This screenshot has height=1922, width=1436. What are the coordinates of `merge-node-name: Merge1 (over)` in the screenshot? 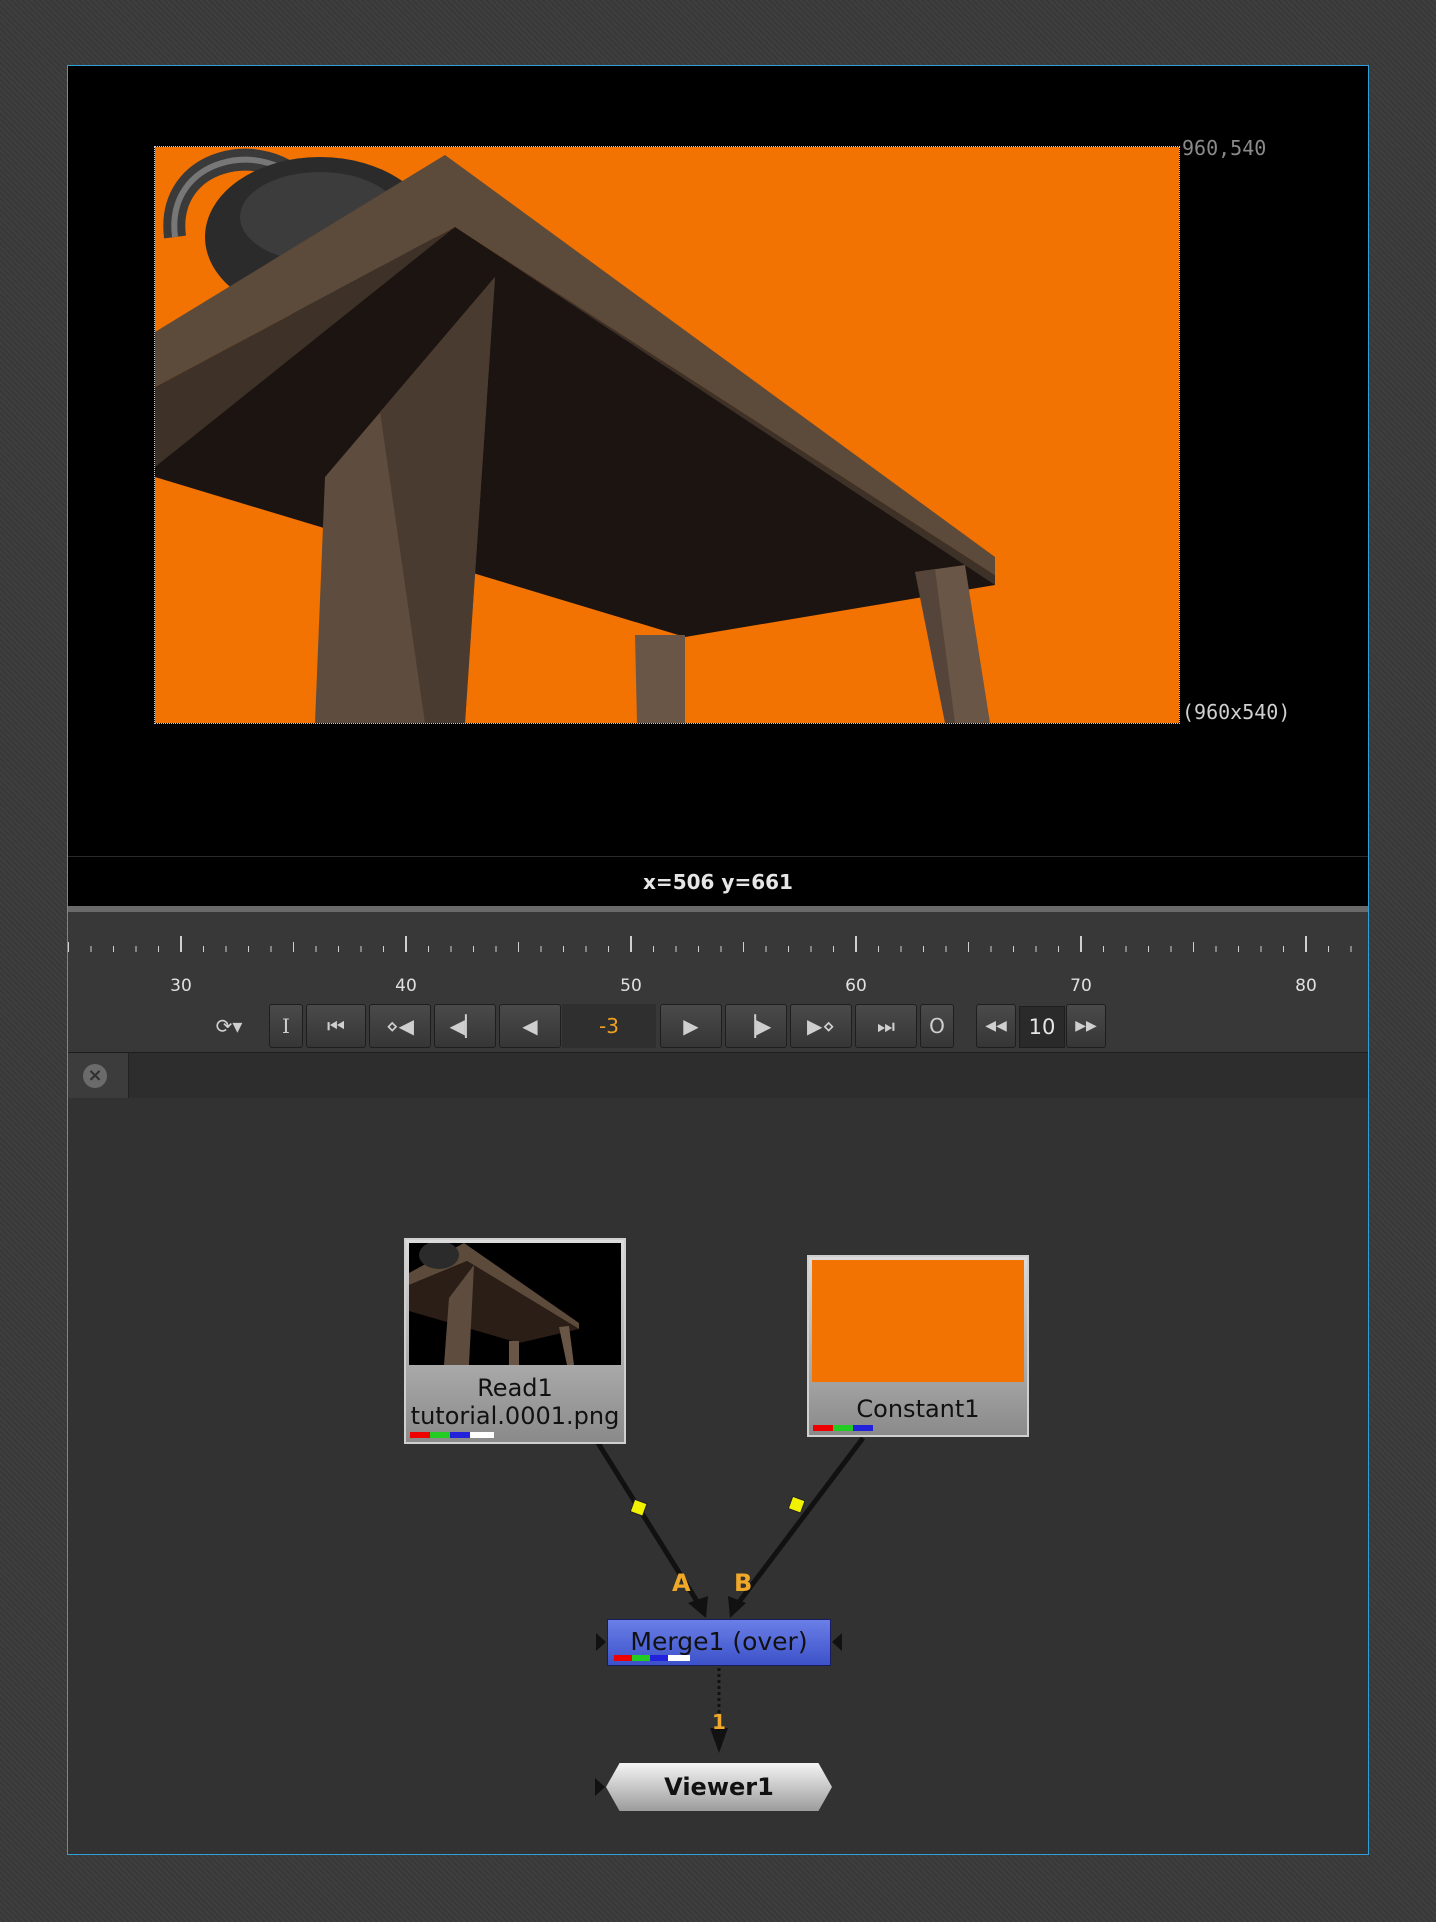 It's located at (719, 1641).